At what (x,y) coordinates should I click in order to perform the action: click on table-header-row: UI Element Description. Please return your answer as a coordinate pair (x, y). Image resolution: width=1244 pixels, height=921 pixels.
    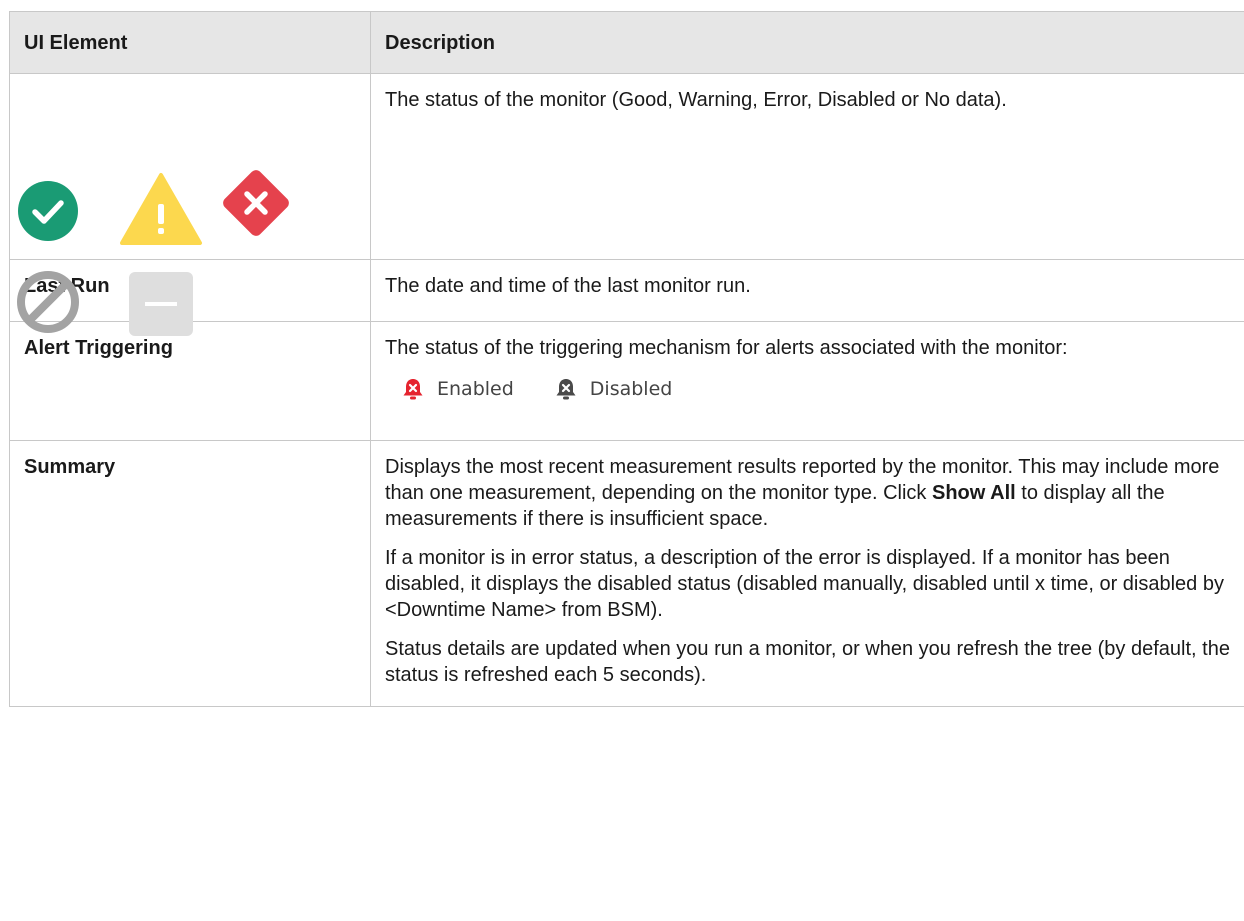
    Looking at the image, I should click on (626, 42).